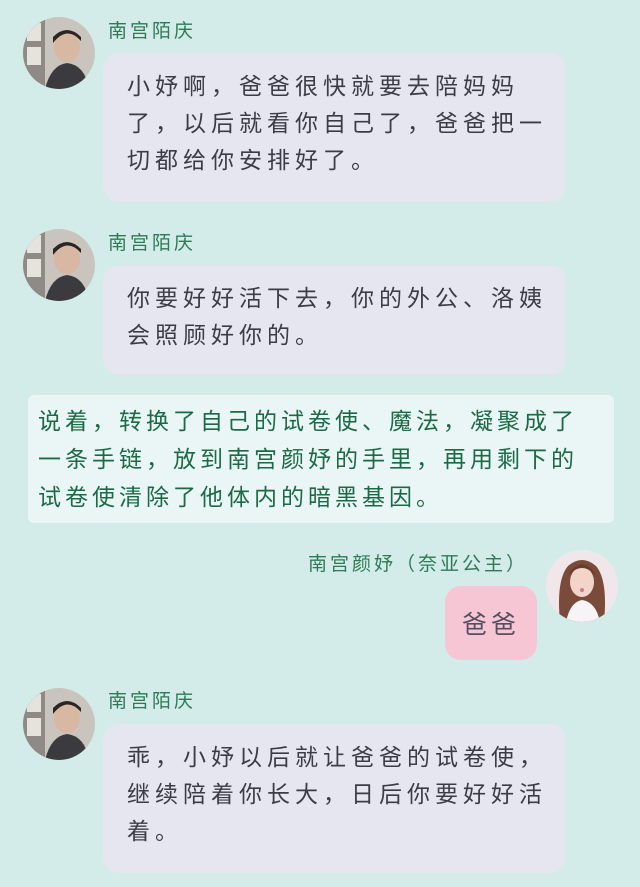  Describe the element at coordinates (308, 422) in the screenshot. I see `narration-line: 说着，转换了自己的试卷使、魔法，凝聚成了` at that location.